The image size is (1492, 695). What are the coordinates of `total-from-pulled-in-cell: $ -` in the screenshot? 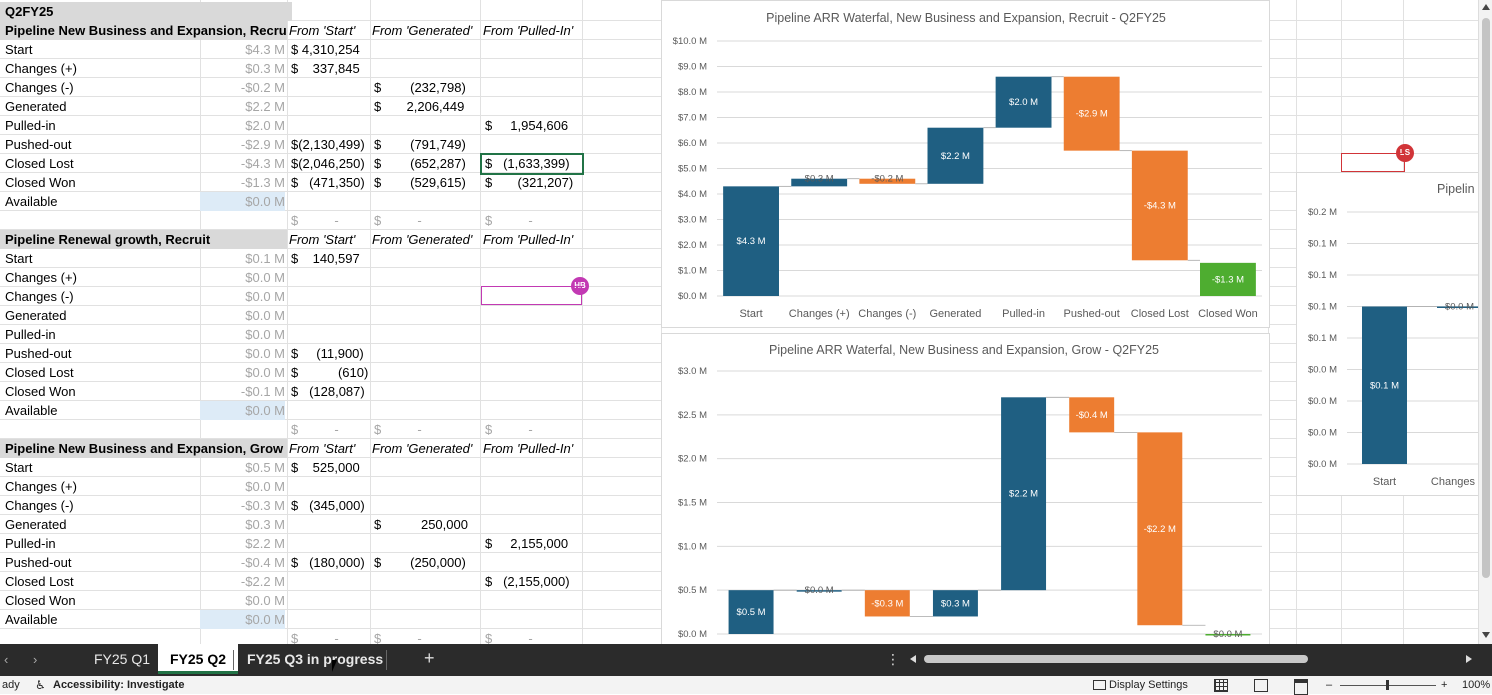 It's located at (532, 220).